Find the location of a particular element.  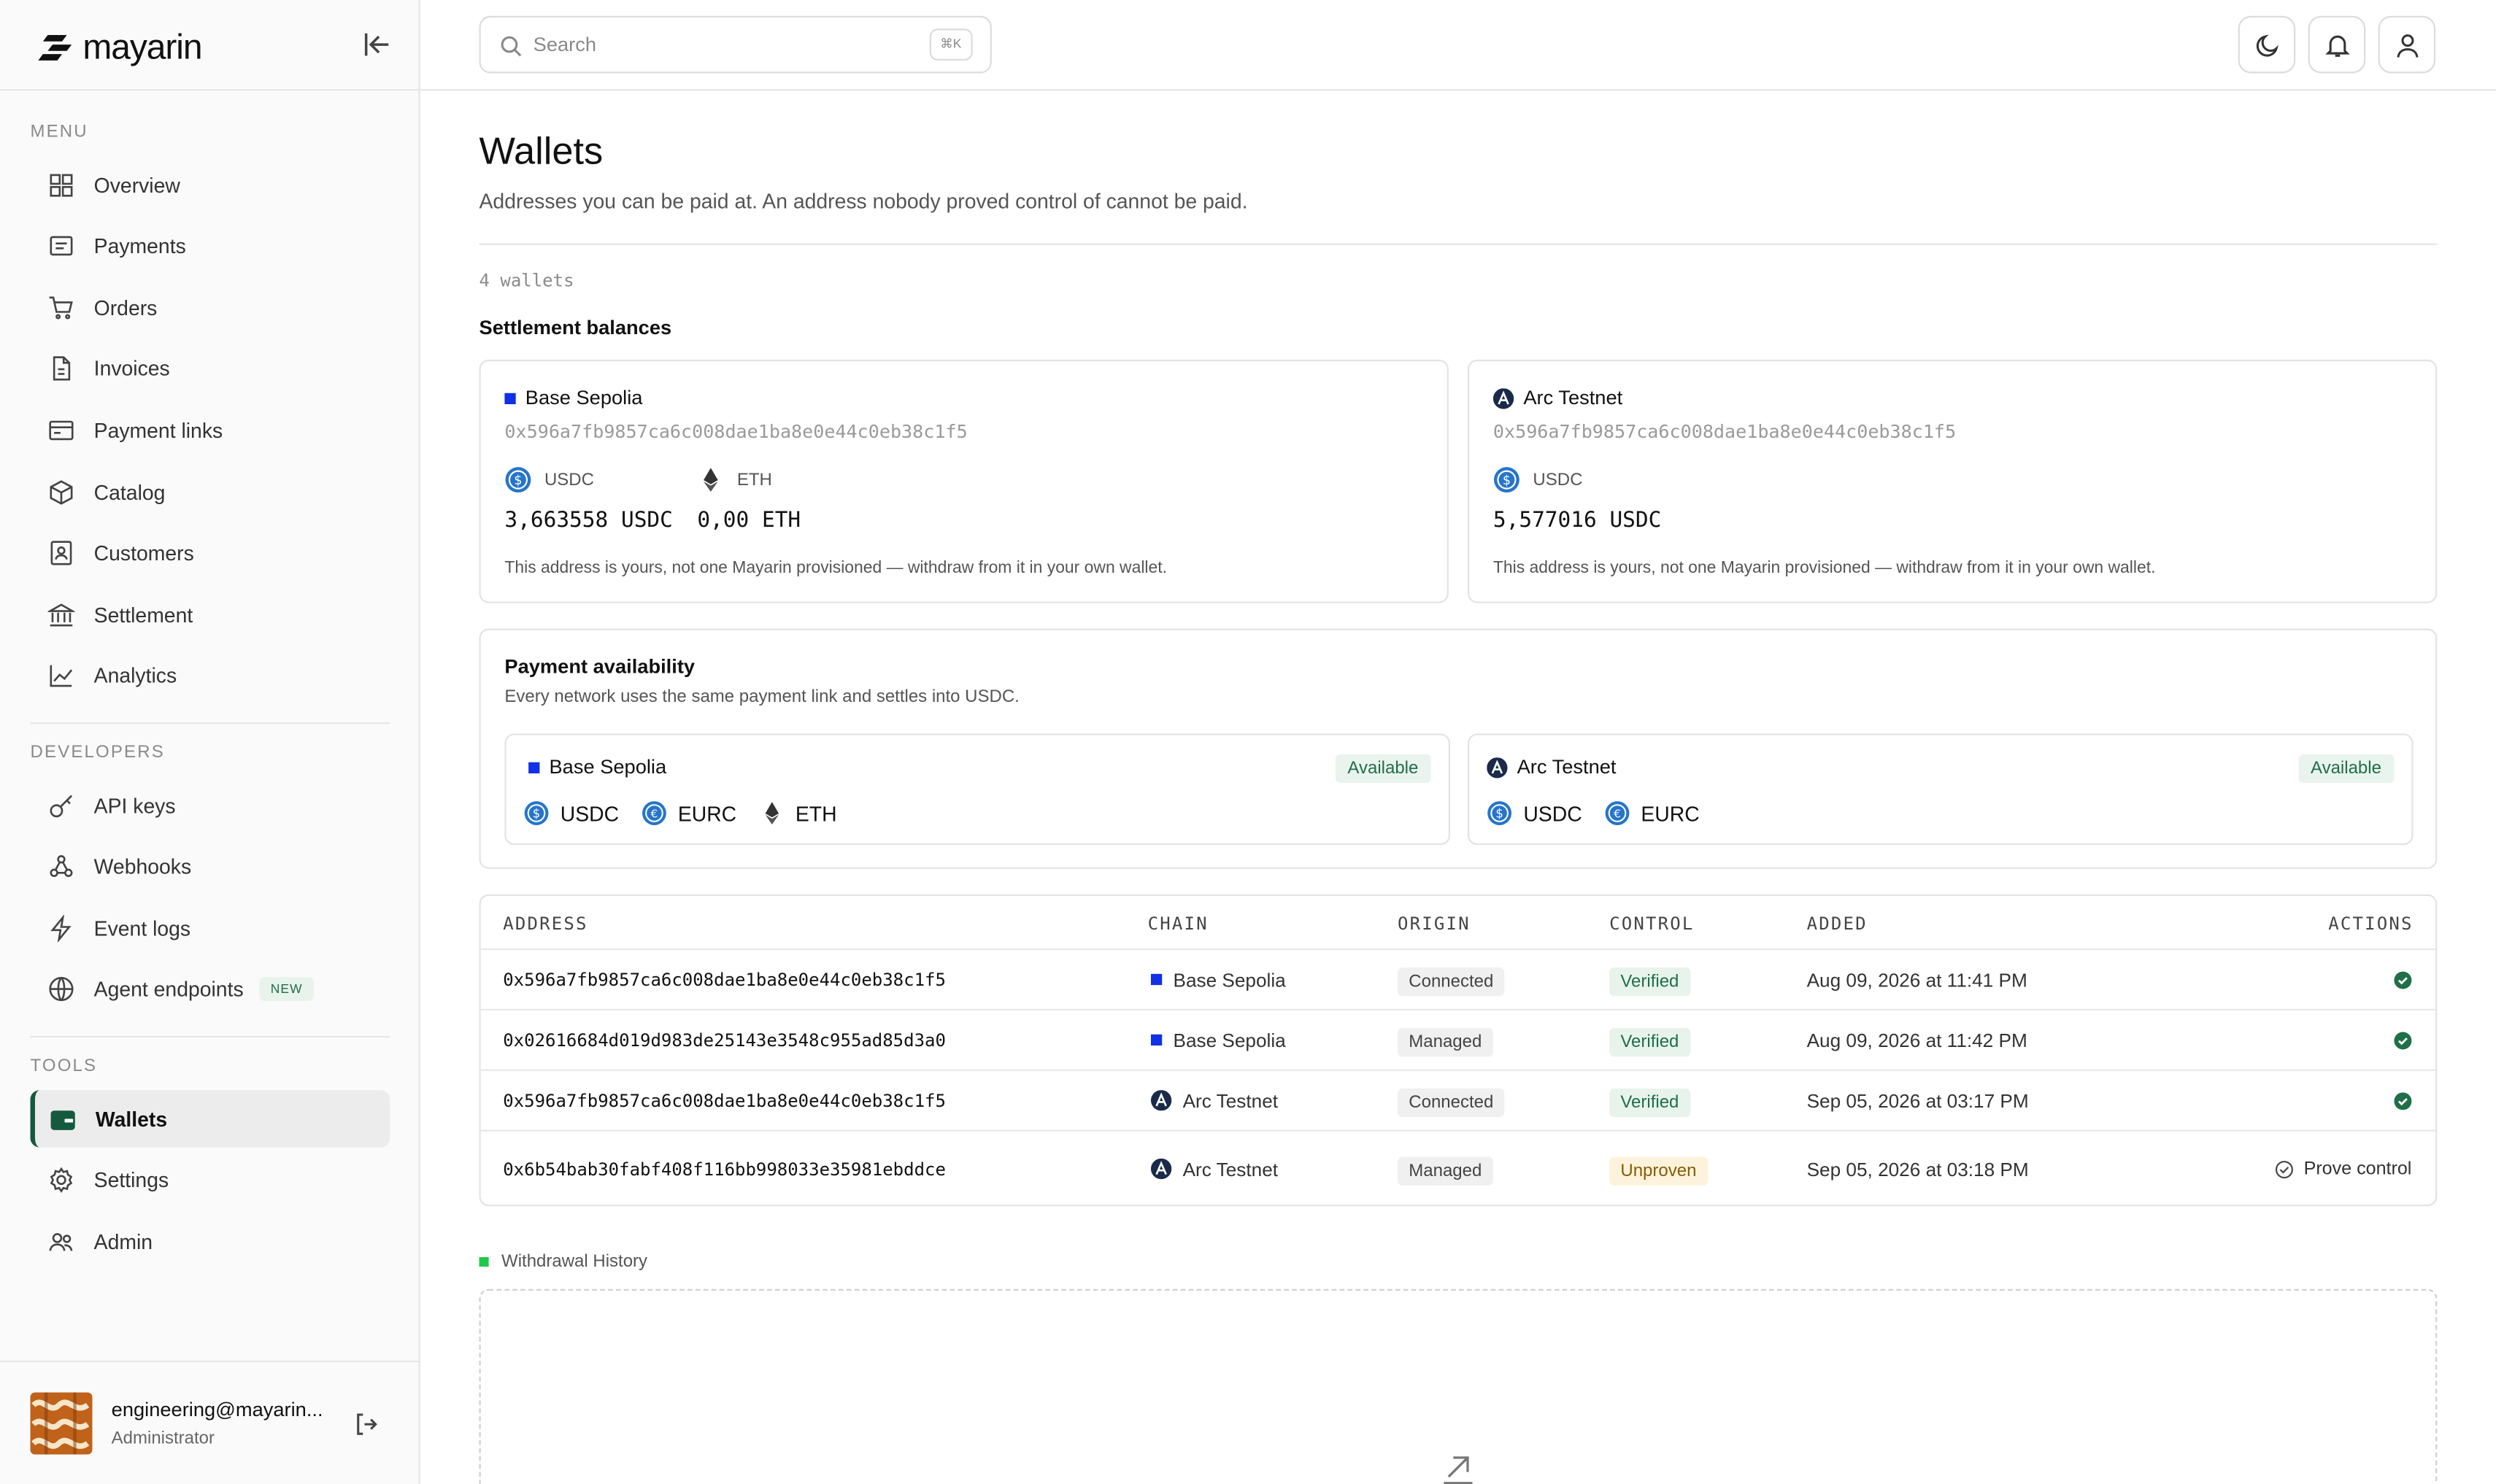

sidebar-item-orders: Orders is located at coordinates (210, 307).